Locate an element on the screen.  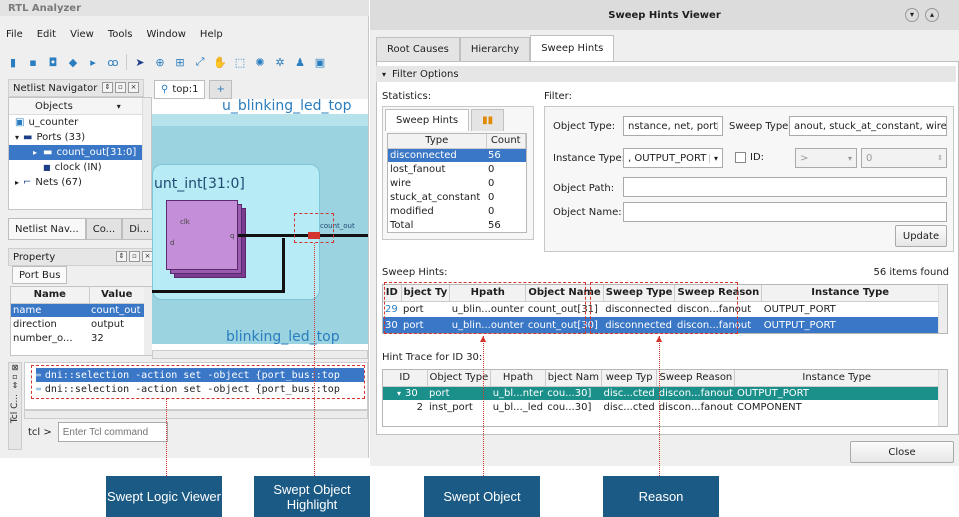
tab-top-1: ⚲ top:1 is located at coordinates (180, 89).